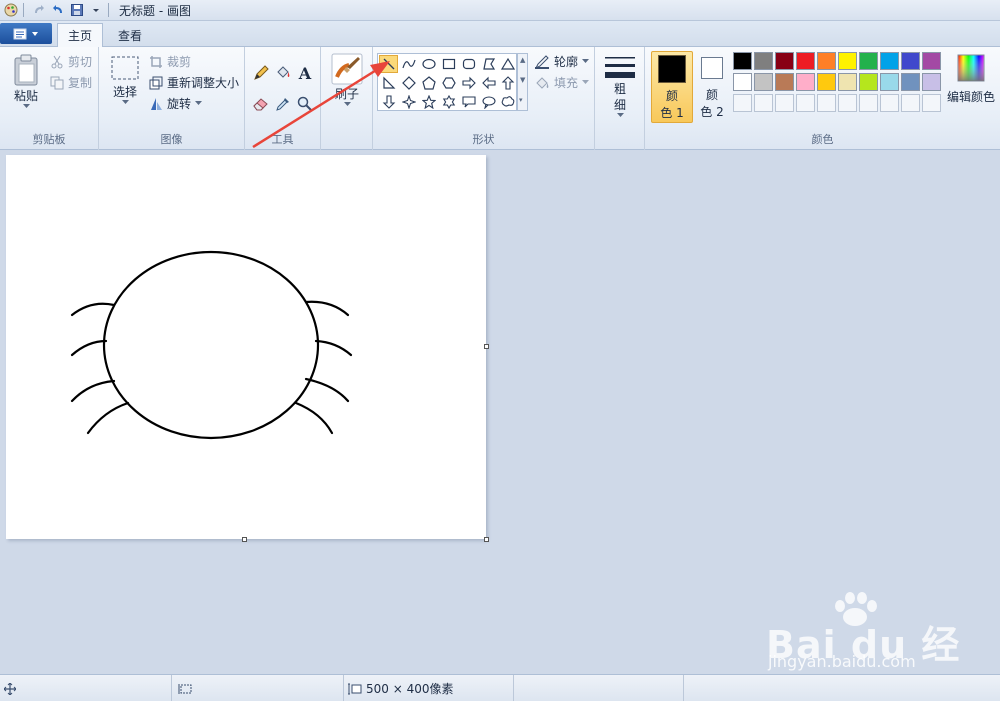  I want to click on hexagon-shape-icon, so click(448, 83).